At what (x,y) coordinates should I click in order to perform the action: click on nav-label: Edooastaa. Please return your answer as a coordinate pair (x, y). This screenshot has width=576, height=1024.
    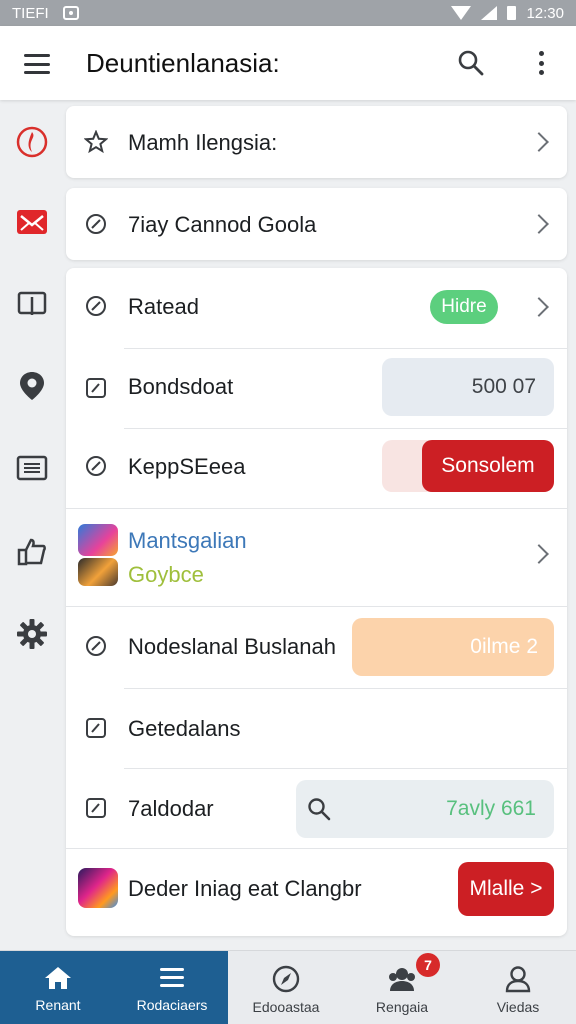
    Looking at the image, I should click on (286, 1007).